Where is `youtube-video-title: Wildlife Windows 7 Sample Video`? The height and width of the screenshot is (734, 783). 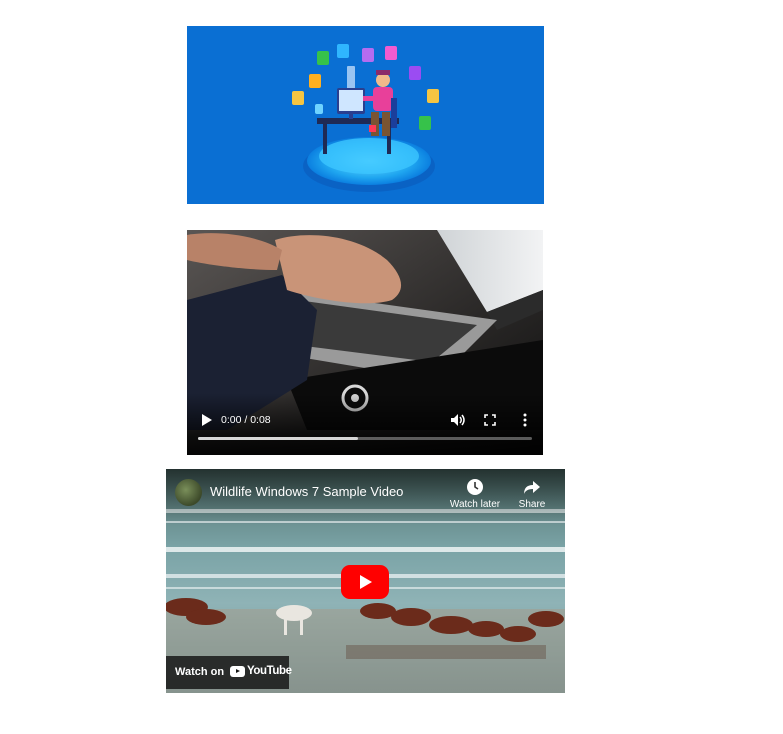
youtube-video-title: Wildlife Windows 7 Sample Video is located at coordinates (306, 491).